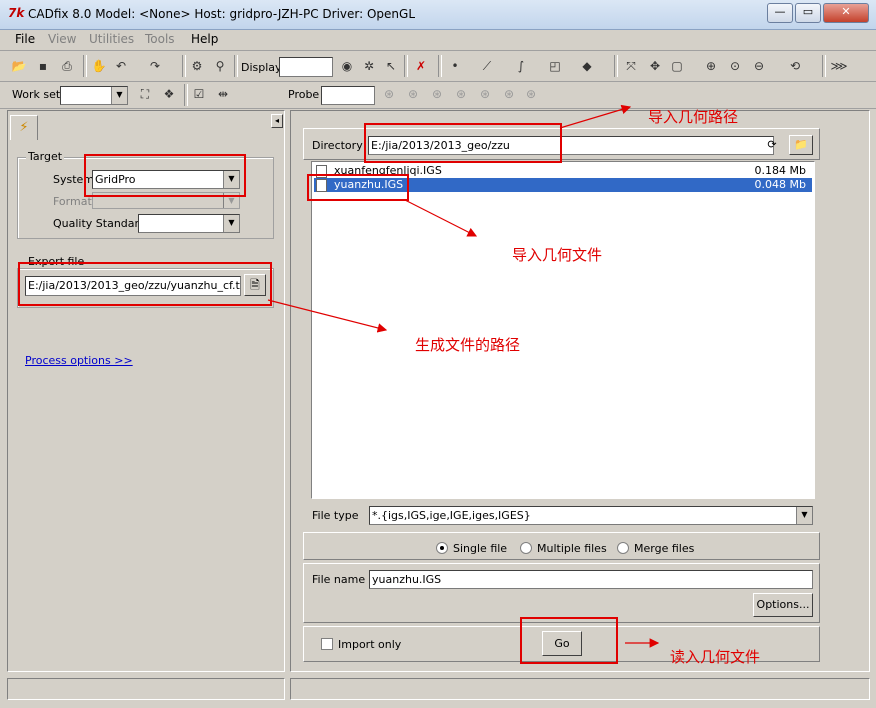  What do you see at coordinates (693, 117) in the screenshot?
I see `annotation-import-path: 导入几何路径` at bounding box center [693, 117].